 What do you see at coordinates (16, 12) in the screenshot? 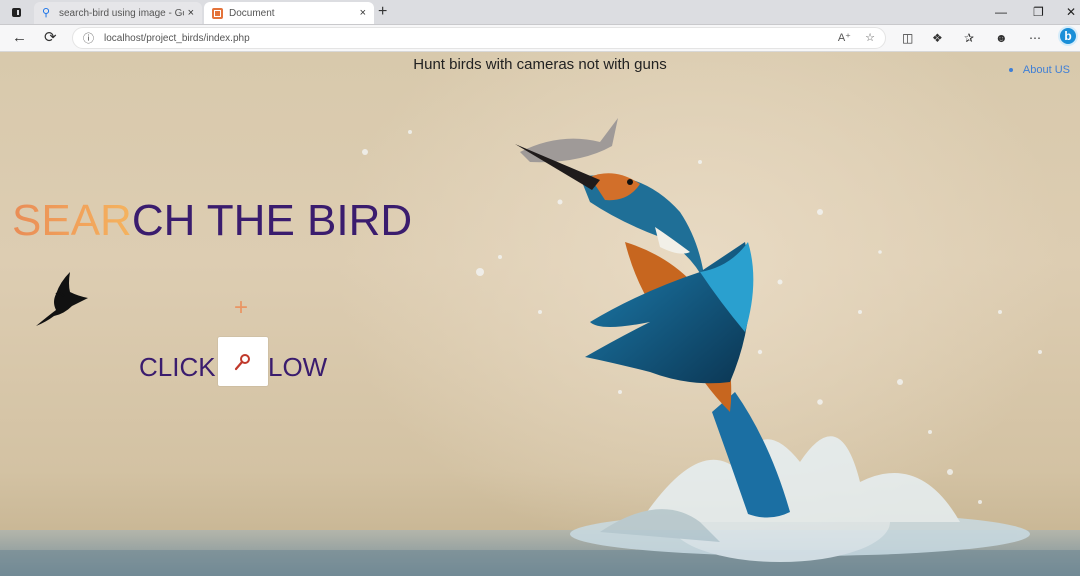
I see `tab-actions-icon` at bounding box center [16, 12].